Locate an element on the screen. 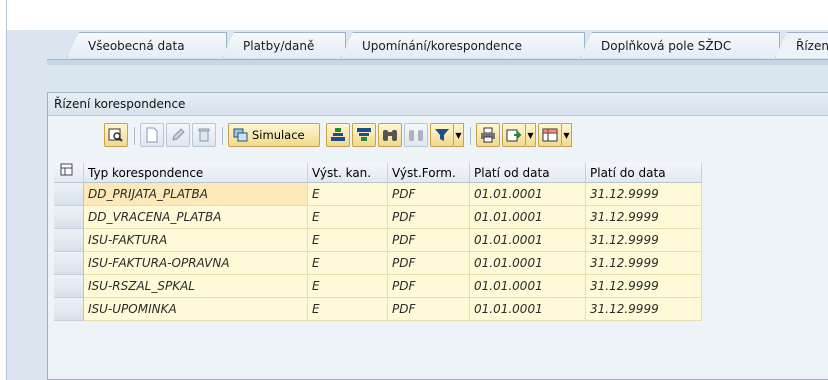  cell-typ-korespondence: ISU-FAKTURA-OPRAVNA is located at coordinates (196, 263).